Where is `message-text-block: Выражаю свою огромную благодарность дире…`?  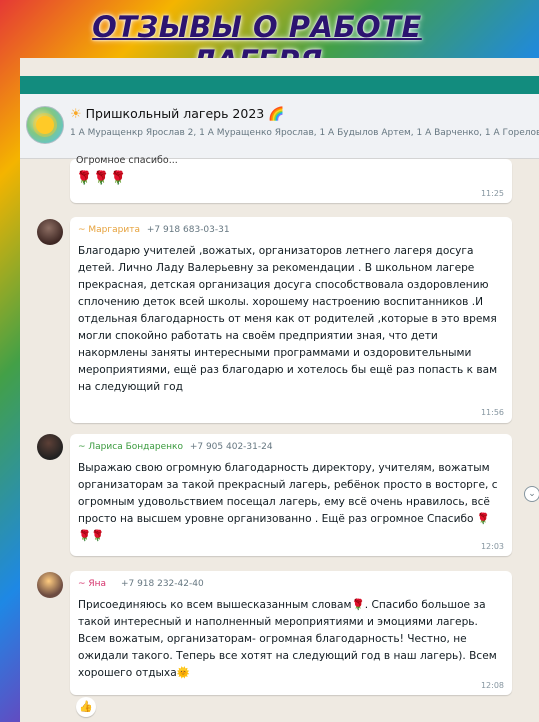
message-text-block: Выражаю свою огромную благодарность дире… is located at coordinates (290, 502).